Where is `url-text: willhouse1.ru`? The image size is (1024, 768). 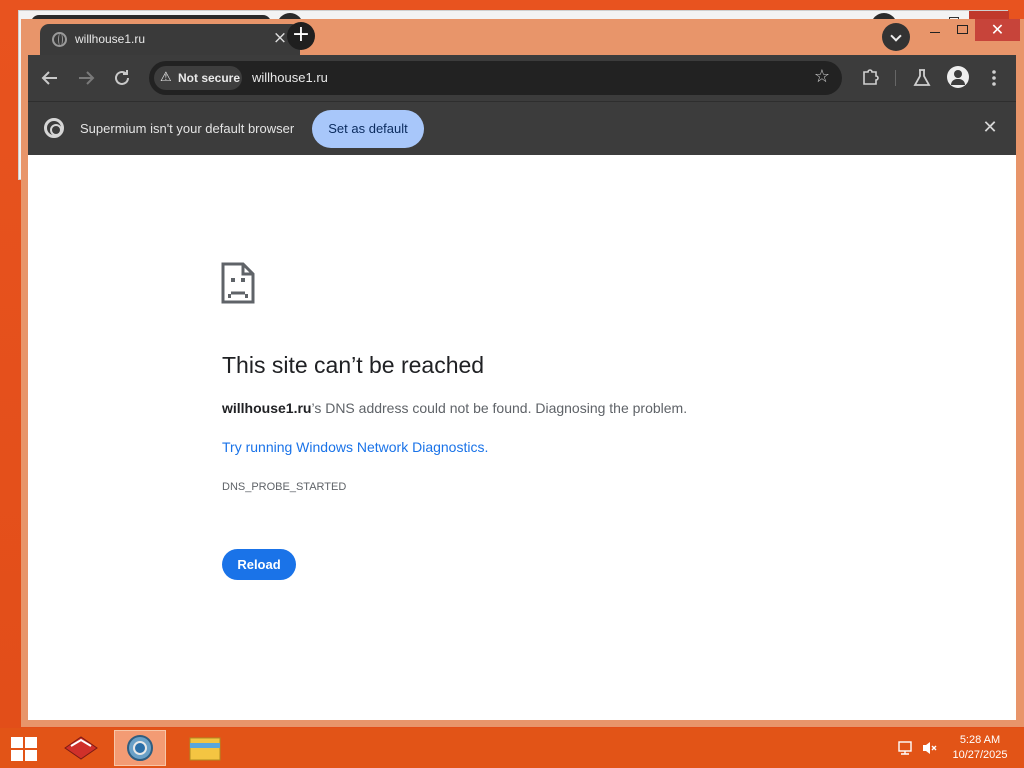 url-text: willhouse1.ru is located at coordinates (290, 77).